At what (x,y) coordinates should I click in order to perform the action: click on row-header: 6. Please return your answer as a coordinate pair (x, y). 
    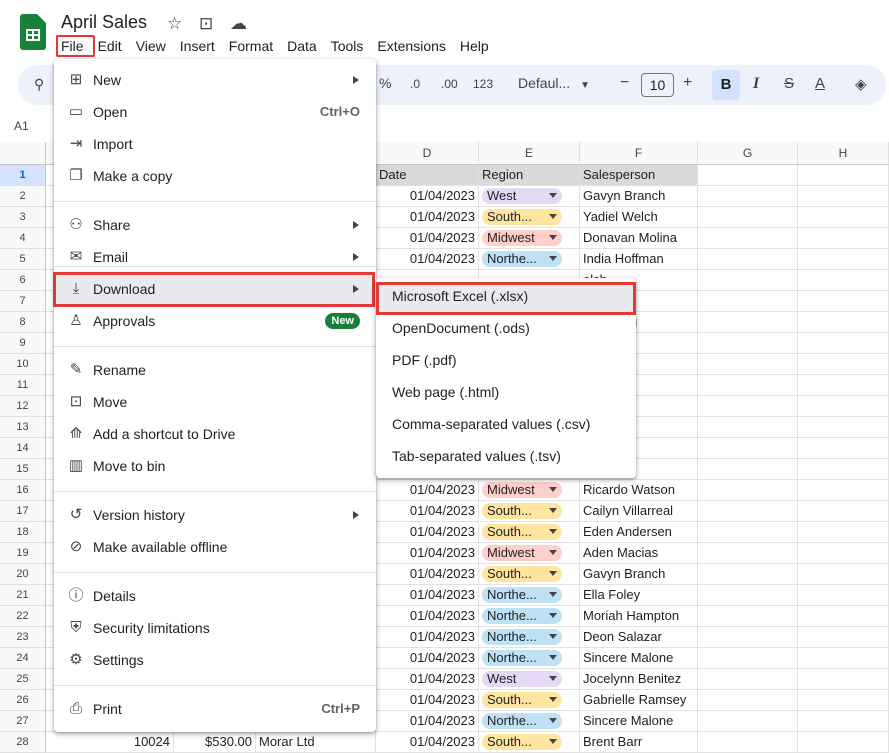
    Looking at the image, I should click on (23, 280).